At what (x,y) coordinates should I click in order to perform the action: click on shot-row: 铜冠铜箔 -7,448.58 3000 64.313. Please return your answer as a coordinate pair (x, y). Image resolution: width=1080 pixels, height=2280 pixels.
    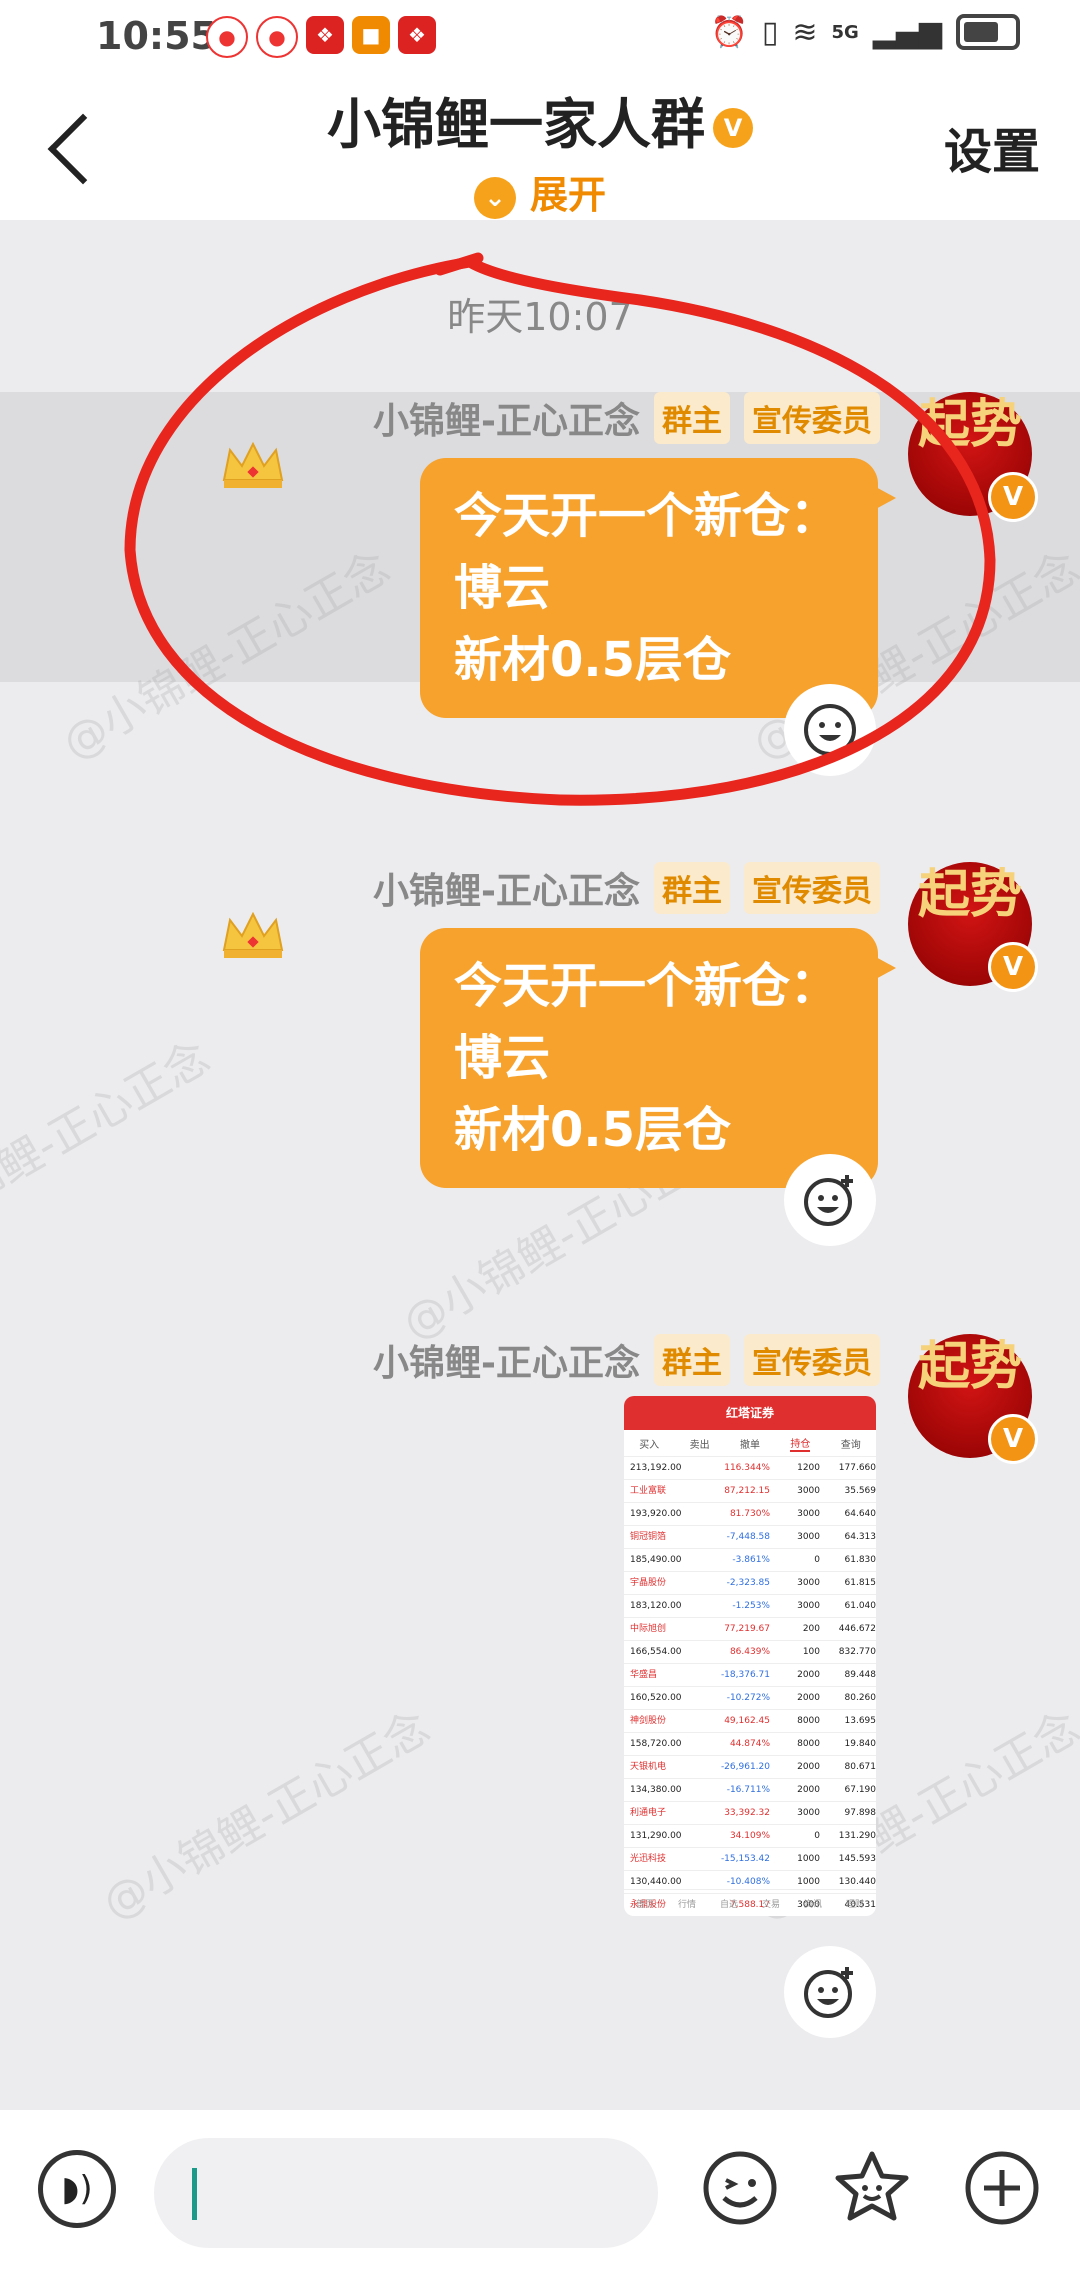
    Looking at the image, I should click on (750, 1537).